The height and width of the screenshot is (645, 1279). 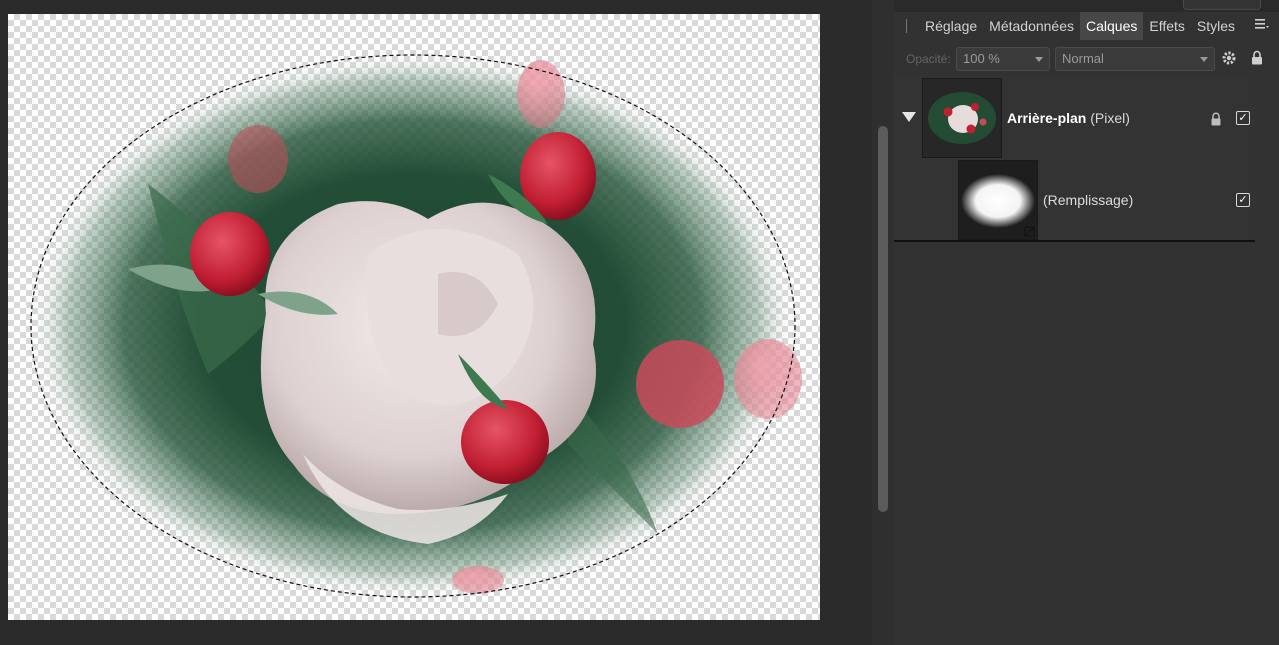 What do you see at coordinates (928, 59) in the screenshot?
I see `opacity-label: Opacité:` at bounding box center [928, 59].